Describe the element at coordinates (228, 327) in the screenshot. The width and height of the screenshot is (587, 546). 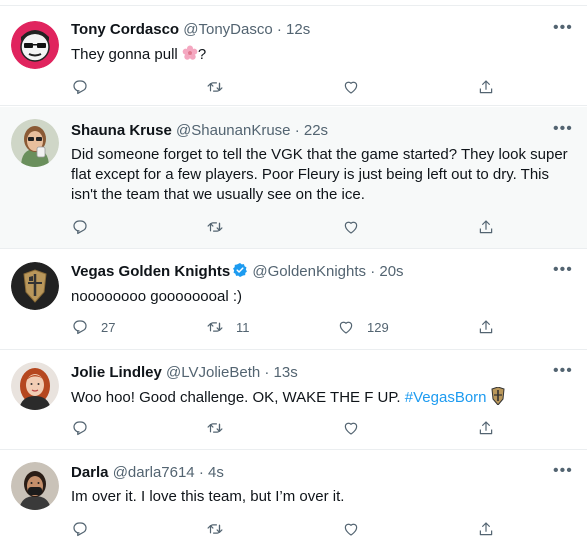
I see `retweet-button: 11` at that location.